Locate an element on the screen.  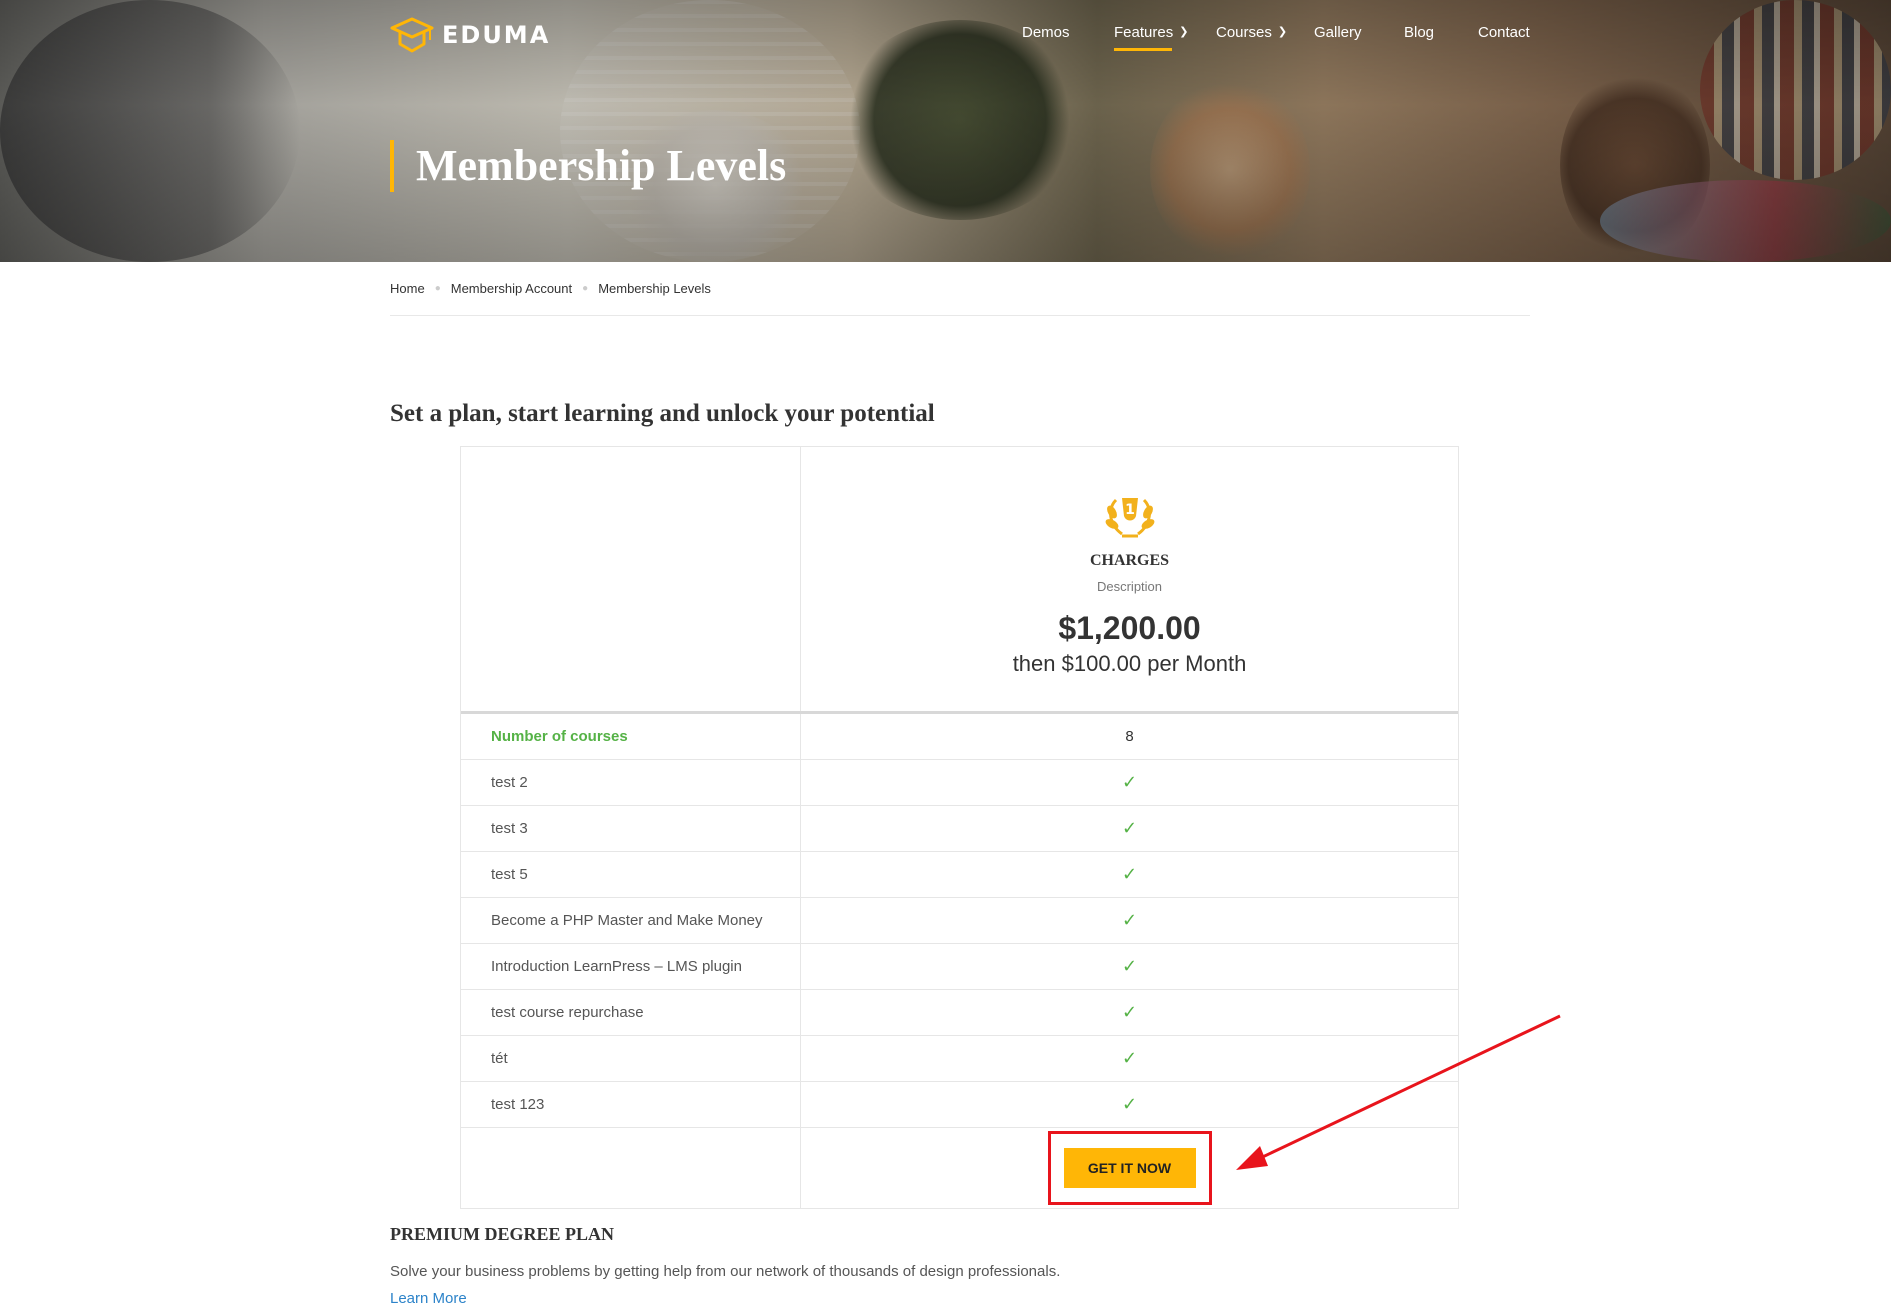
nav-contact-label: Contact is located at coordinates (1504, 32).